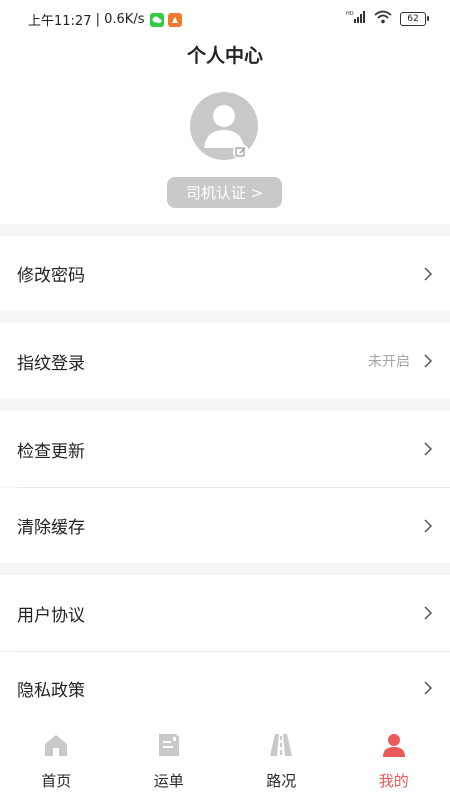 The height and width of the screenshot is (800, 450). I want to click on status-left: 上午11:27 | 0.6K/s, so click(105, 19).